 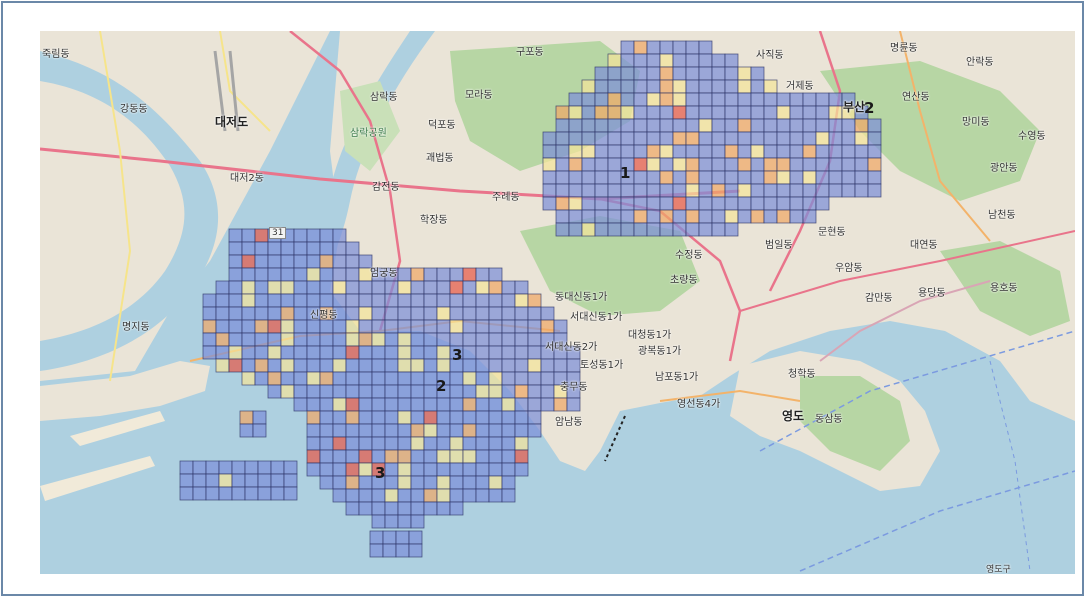 I want to click on label-amnam: 암남동, so click(x=569, y=422).